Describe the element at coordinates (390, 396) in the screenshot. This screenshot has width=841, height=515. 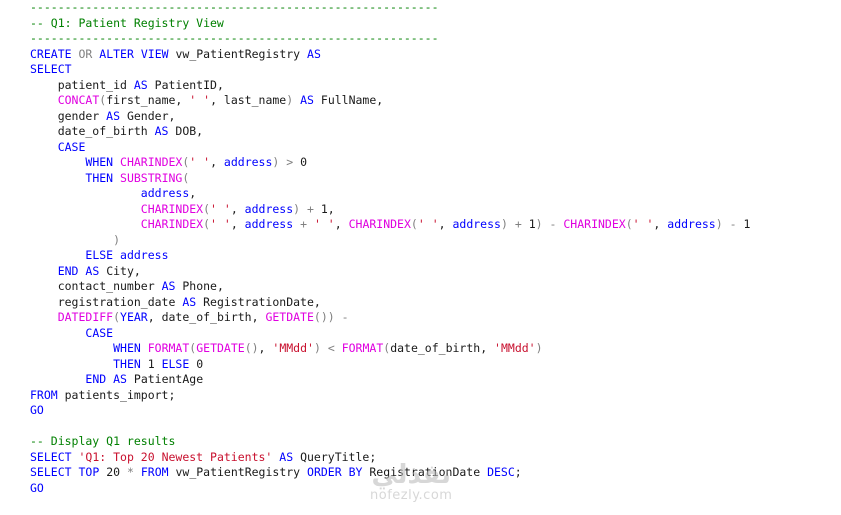
I see `code-line: FROM patients_import;` at that location.